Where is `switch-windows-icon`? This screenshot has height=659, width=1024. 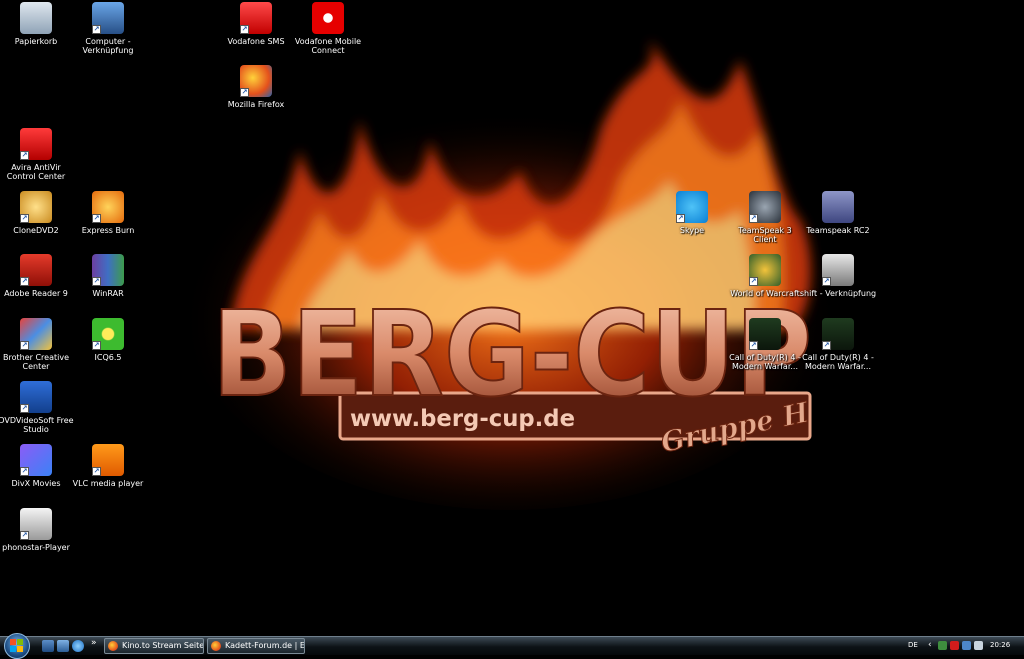
switch-windows-icon is located at coordinates (63, 646).